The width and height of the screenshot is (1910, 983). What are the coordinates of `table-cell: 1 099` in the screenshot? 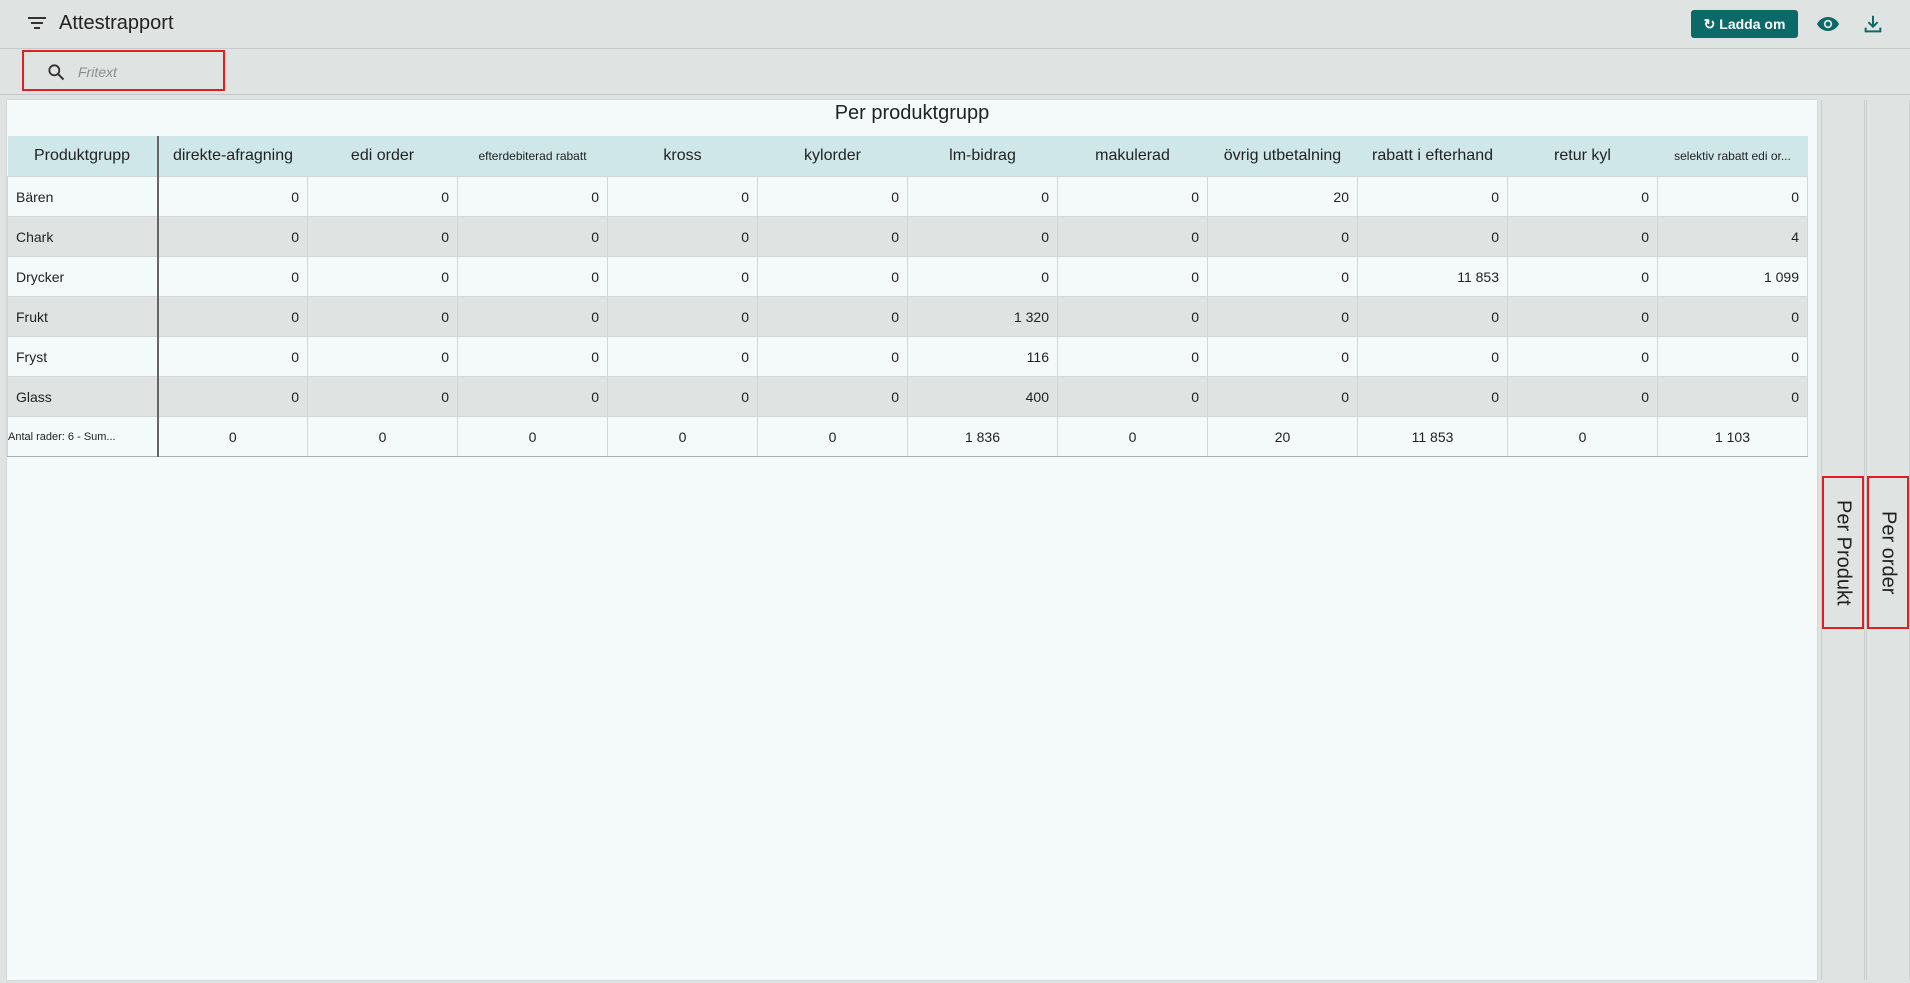 It's located at (1732, 276).